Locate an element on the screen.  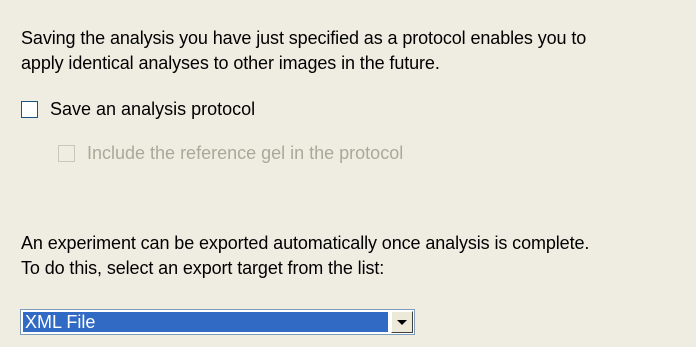
export-target-selected-value: XML File is located at coordinates (205, 322).